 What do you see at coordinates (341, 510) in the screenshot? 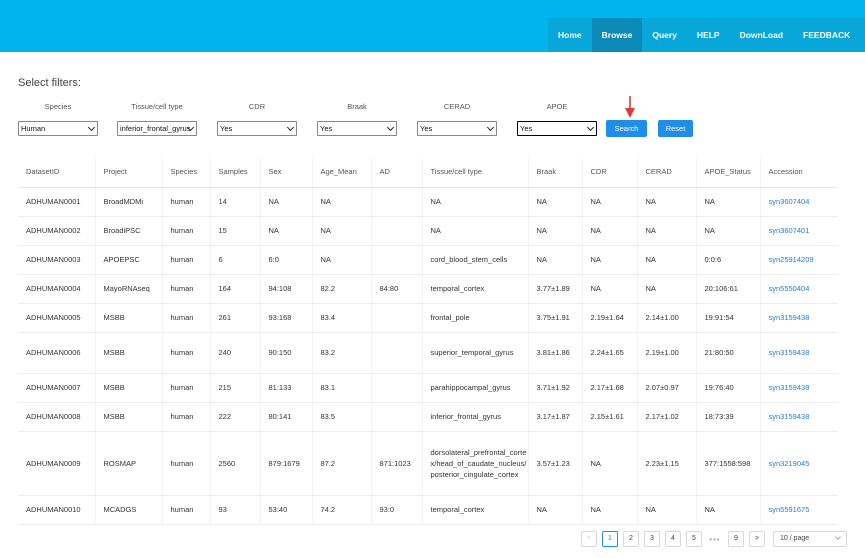
I see `cell-age-mean: 74.2` at bounding box center [341, 510].